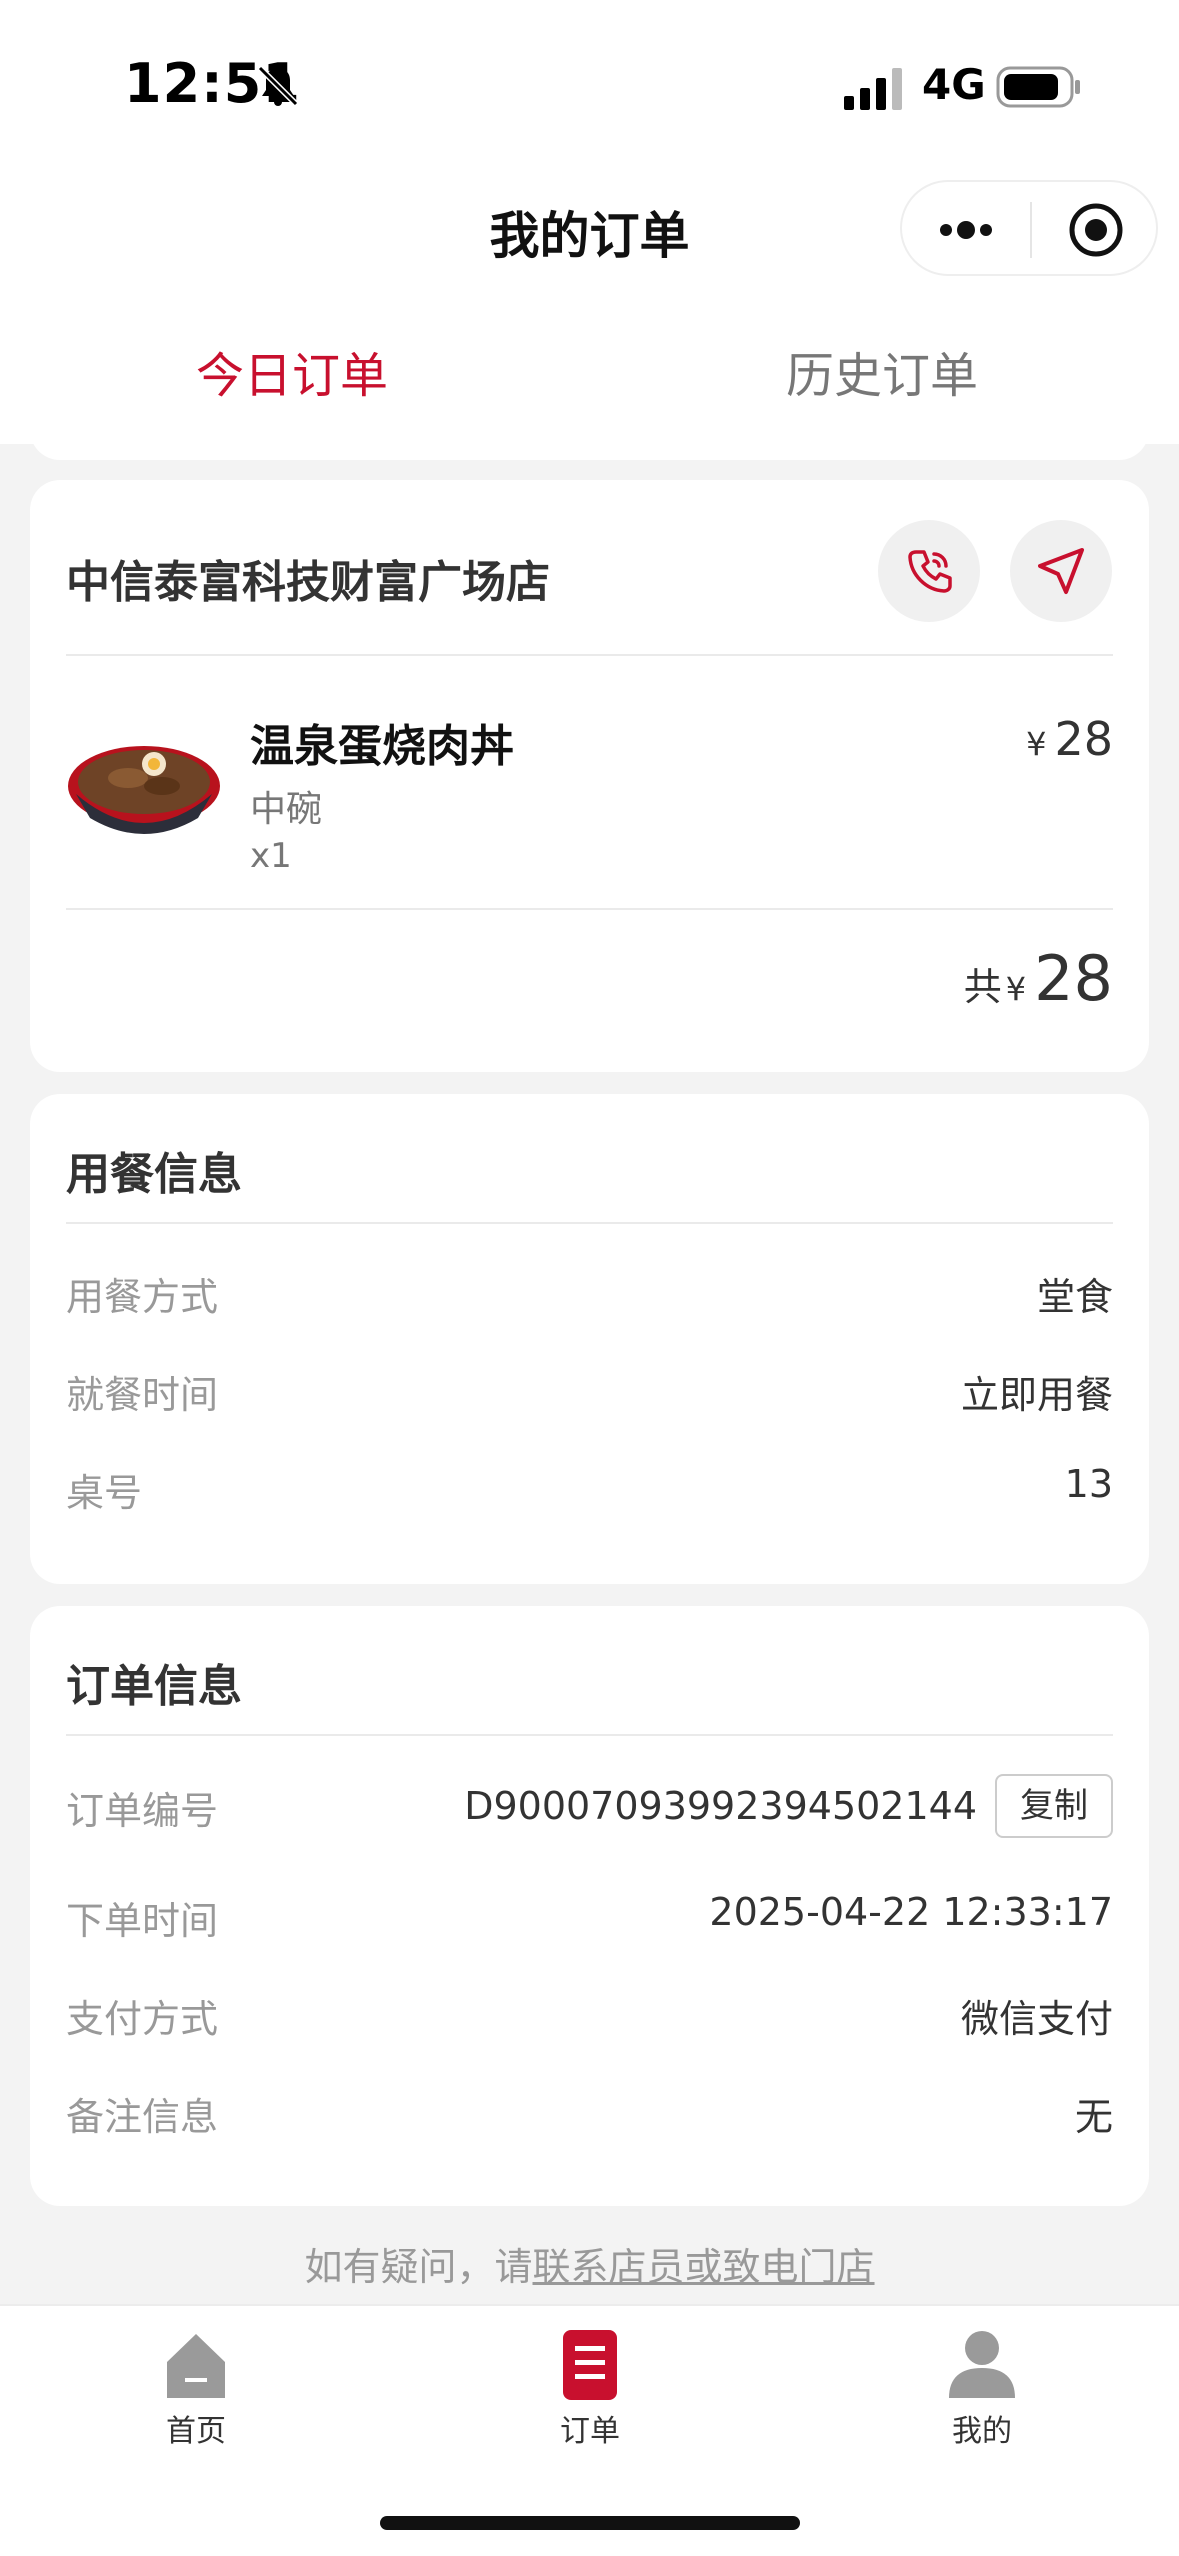 This screenshot has height=2556, width=1179. I want to click on order-icon, so click(590, 2365).